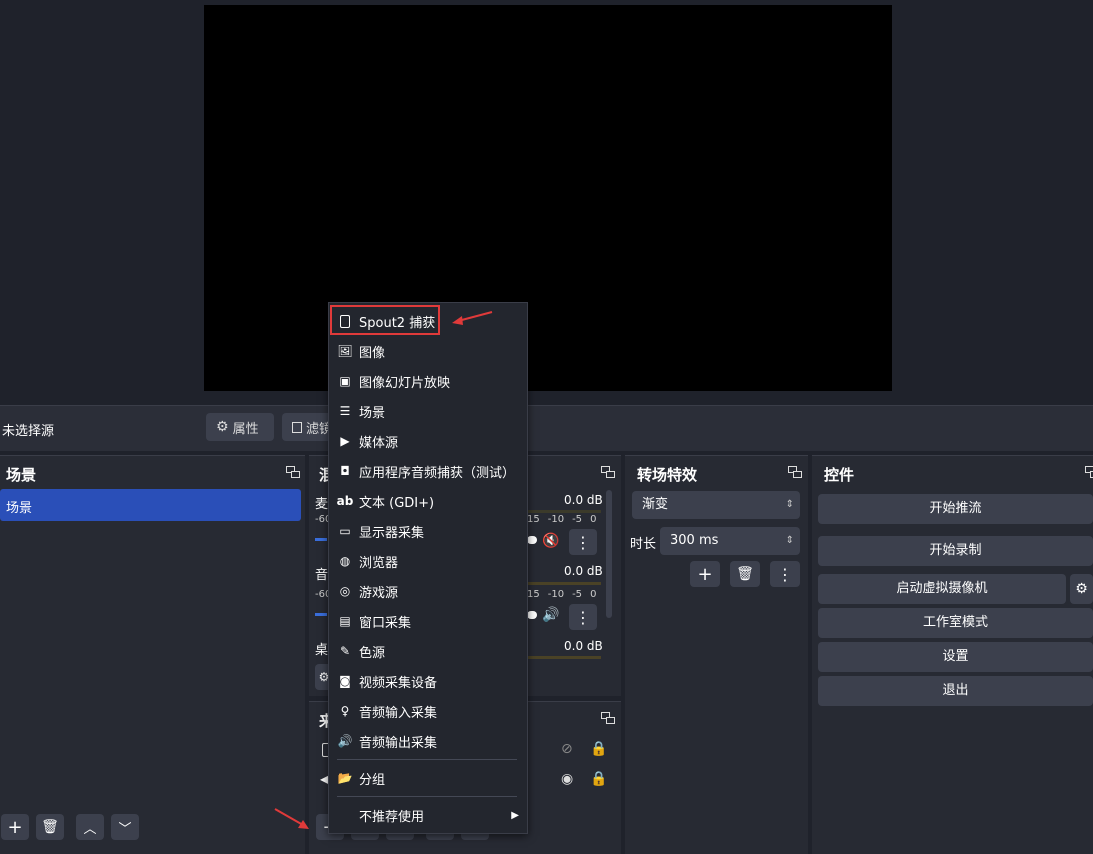  I want to click on highlight-box, so click(385, 320).